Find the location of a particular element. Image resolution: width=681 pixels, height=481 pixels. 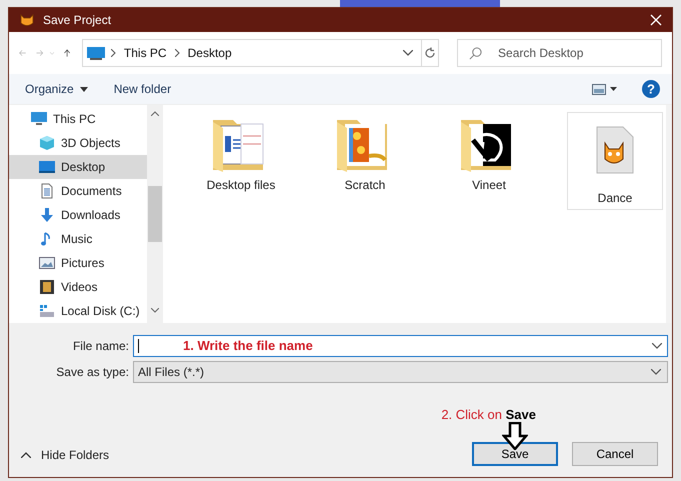

folder-tile: Vineet is located at coordinates (489, 152).